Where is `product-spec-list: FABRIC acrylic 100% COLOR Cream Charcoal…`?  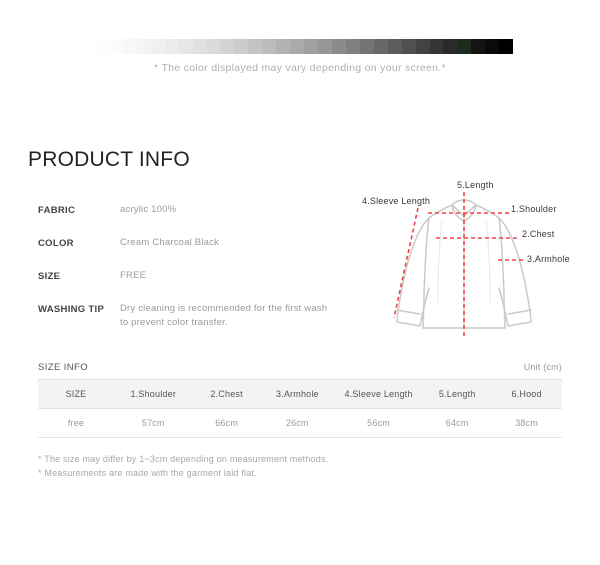
product-spec-list: FABRIC acrylic 100% COLOR Cream Charcoal… is located at coordinates (198, 276).